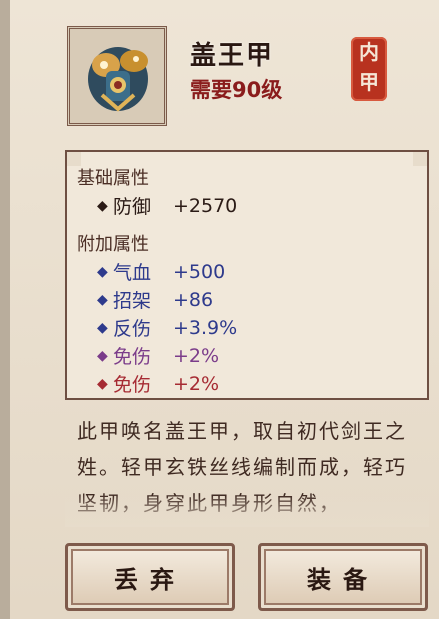 The image size is (439, 619). I want to click on attribute-value: +3.9%, so click(205, 327).